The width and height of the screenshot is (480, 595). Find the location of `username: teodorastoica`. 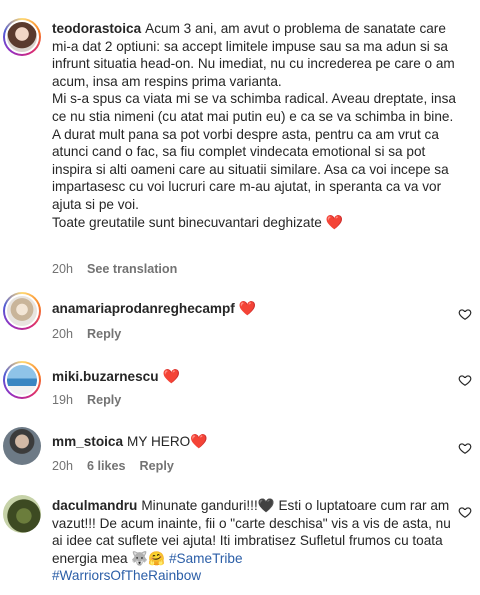

username: teodorastoica is located at coordinates (96, 28).